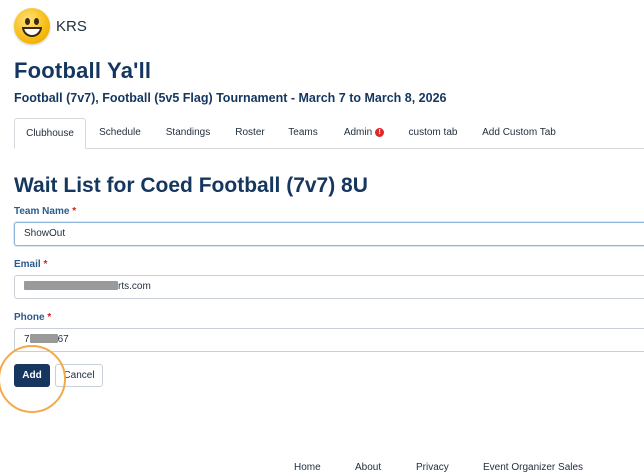  What do you see at coordinates (188, 133) in the screenshot?
I see `tab-standings: Standings` at bounding box center [188, 133].